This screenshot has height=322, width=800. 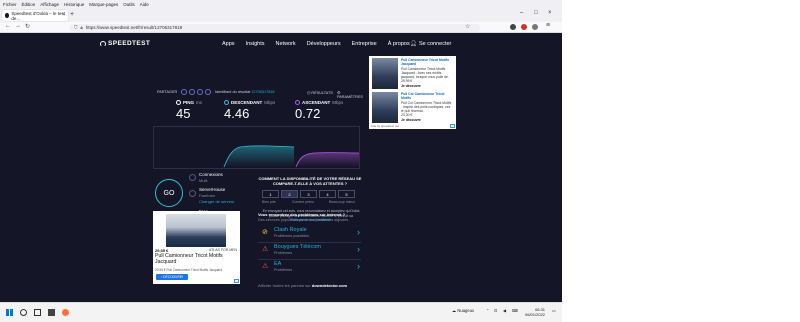 What do you see at coordinates (208, 91) in the screenshot?
I see `more-share-icon` at bounding box center [208, 91].